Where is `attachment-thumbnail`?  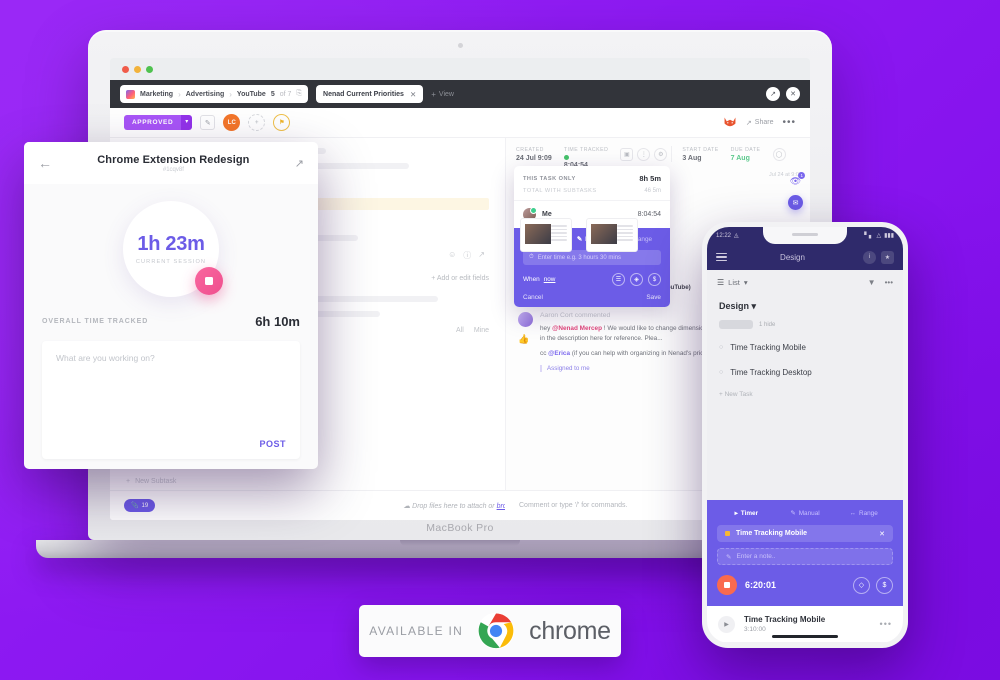 attachment-thumbnail is located at coordinates (546, 235).